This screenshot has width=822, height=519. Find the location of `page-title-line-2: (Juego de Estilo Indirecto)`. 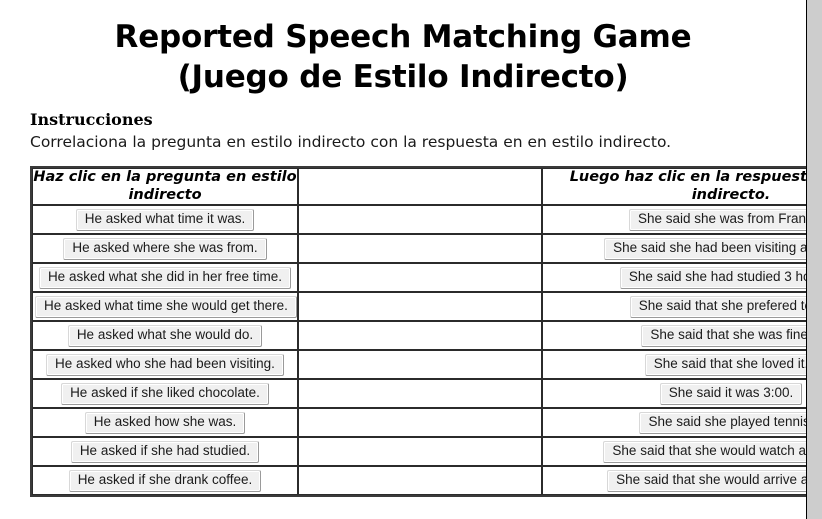

page-title-line-2: (Juego de Estilo Indirecto) is located at coordinates (403, 76).